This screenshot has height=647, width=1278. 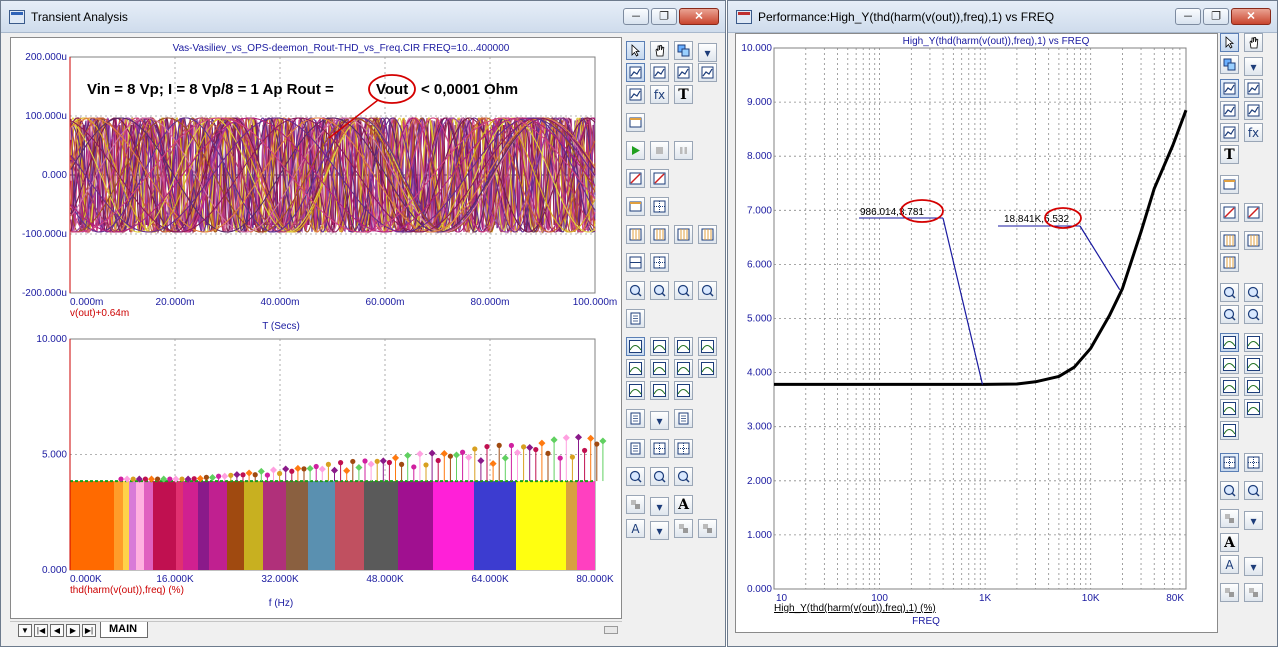 I want to click on zoom-fit-button, so click(x=683, y=476).